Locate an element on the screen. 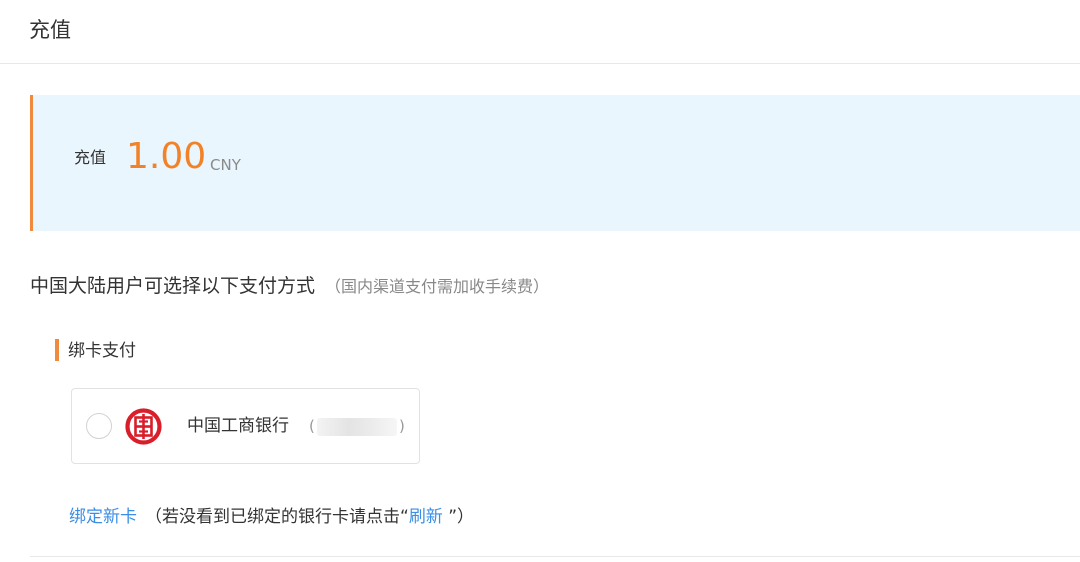  card-payment-section-title: 绑卡支付 is located at coordinates (102, 351).